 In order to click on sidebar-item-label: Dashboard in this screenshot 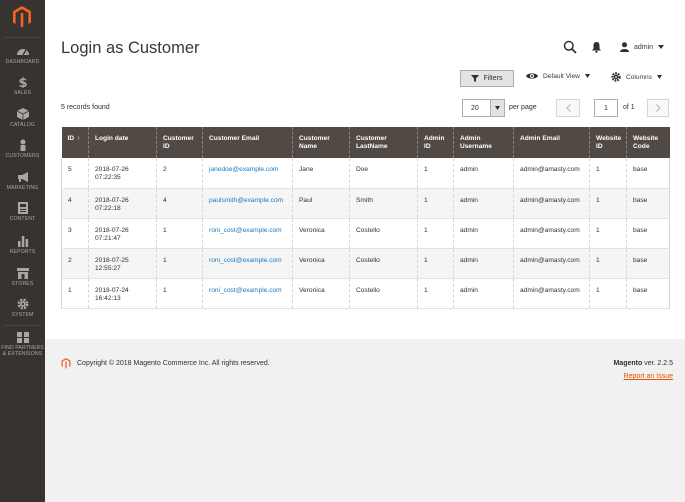, I will do `click(22, 62)`.